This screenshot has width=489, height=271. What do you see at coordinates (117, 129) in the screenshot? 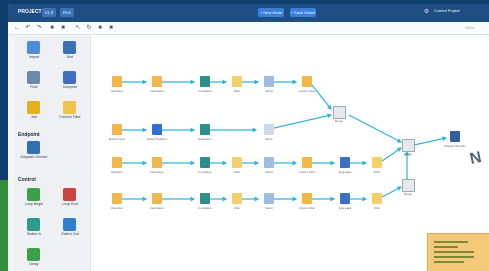
I see `node-model-import` at bounding box center [117, 129].